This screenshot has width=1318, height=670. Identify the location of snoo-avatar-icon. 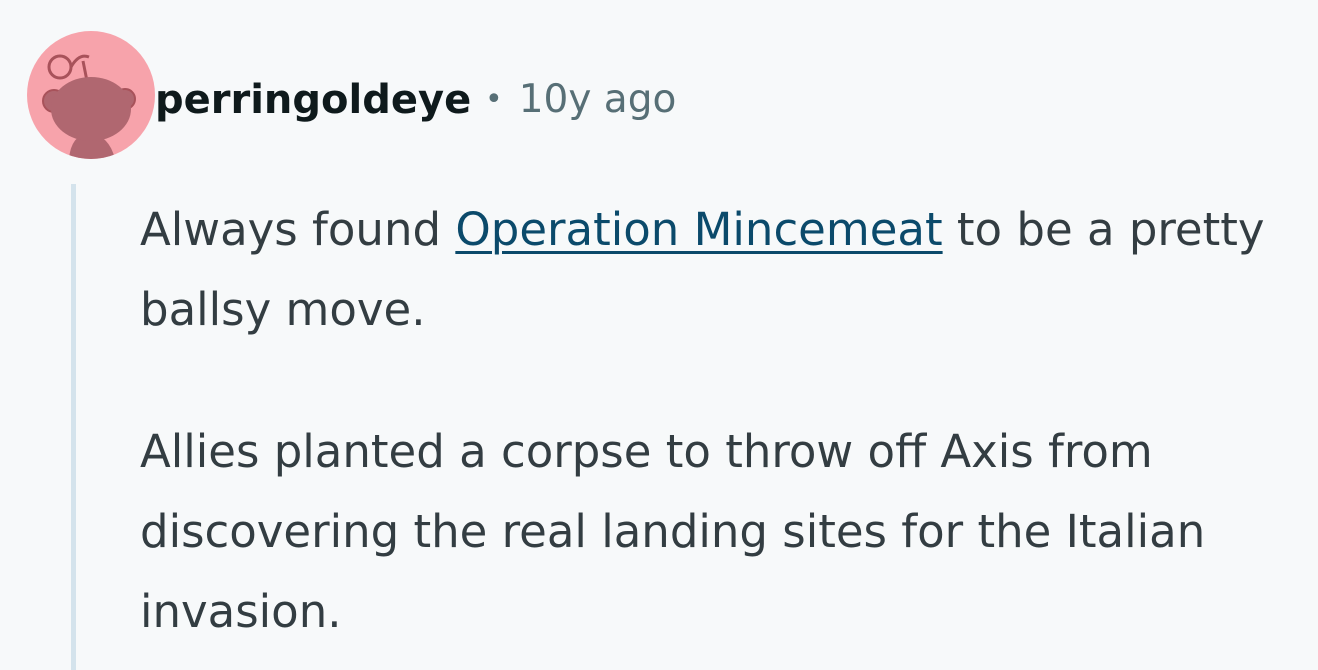
(89, 106).